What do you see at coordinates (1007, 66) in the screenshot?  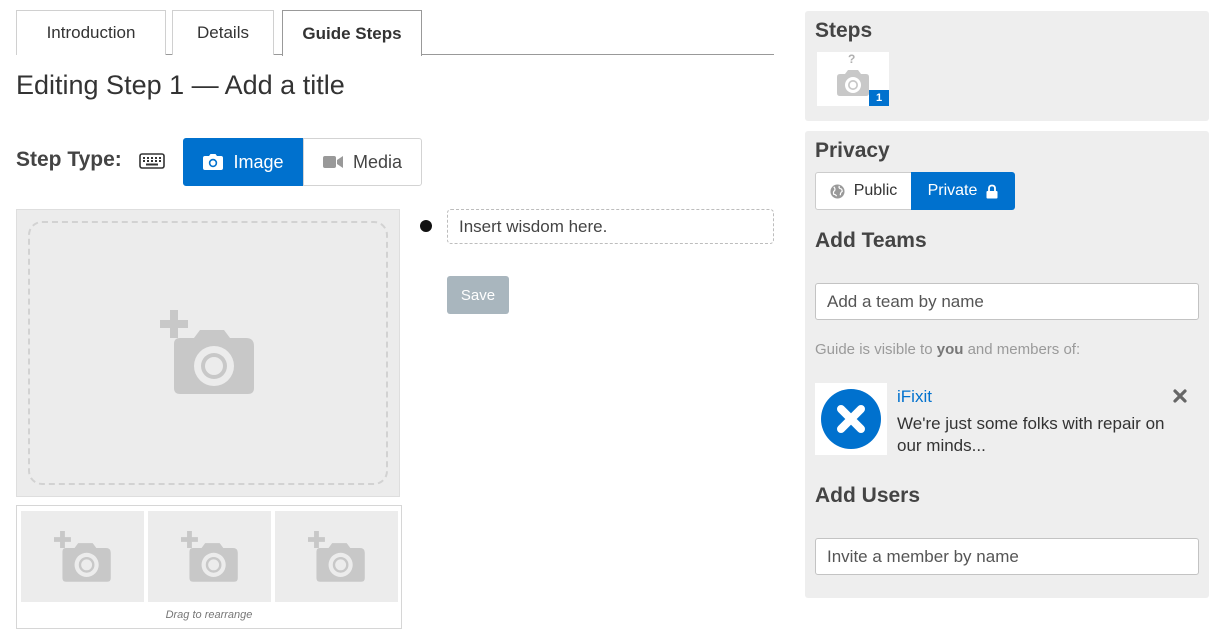 I see `steps-panel: Steps ? 1` at bounding box center [1007, 66].